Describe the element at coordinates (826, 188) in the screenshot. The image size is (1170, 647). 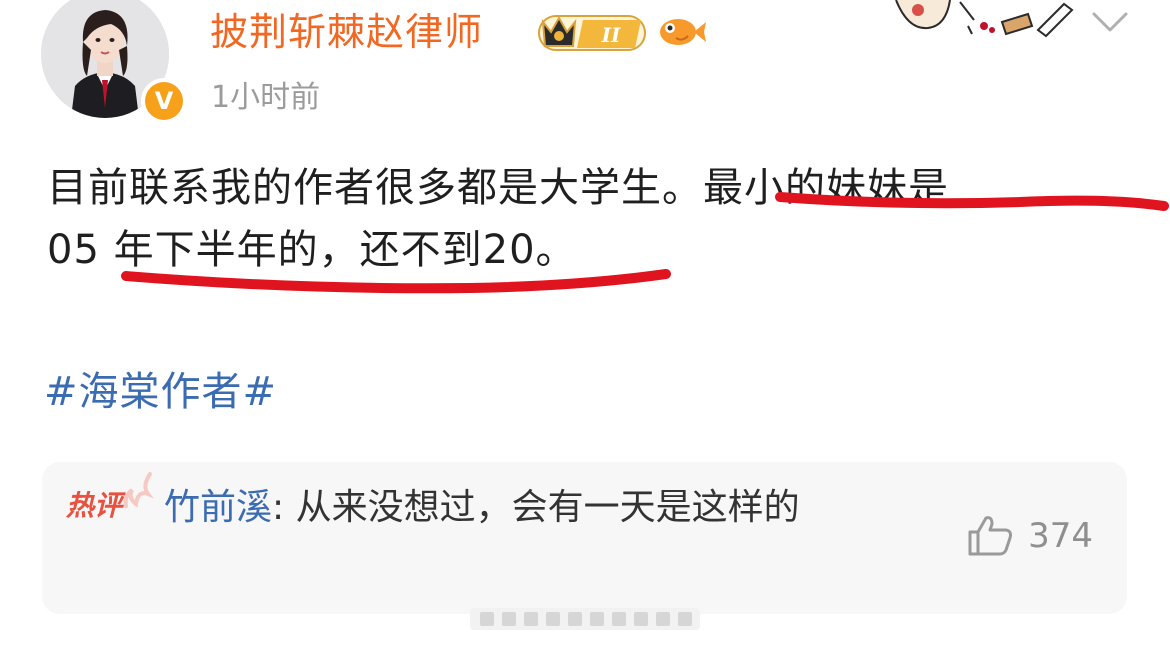
I see `post-text-line1-b: 最小的妹妹是` at that location.